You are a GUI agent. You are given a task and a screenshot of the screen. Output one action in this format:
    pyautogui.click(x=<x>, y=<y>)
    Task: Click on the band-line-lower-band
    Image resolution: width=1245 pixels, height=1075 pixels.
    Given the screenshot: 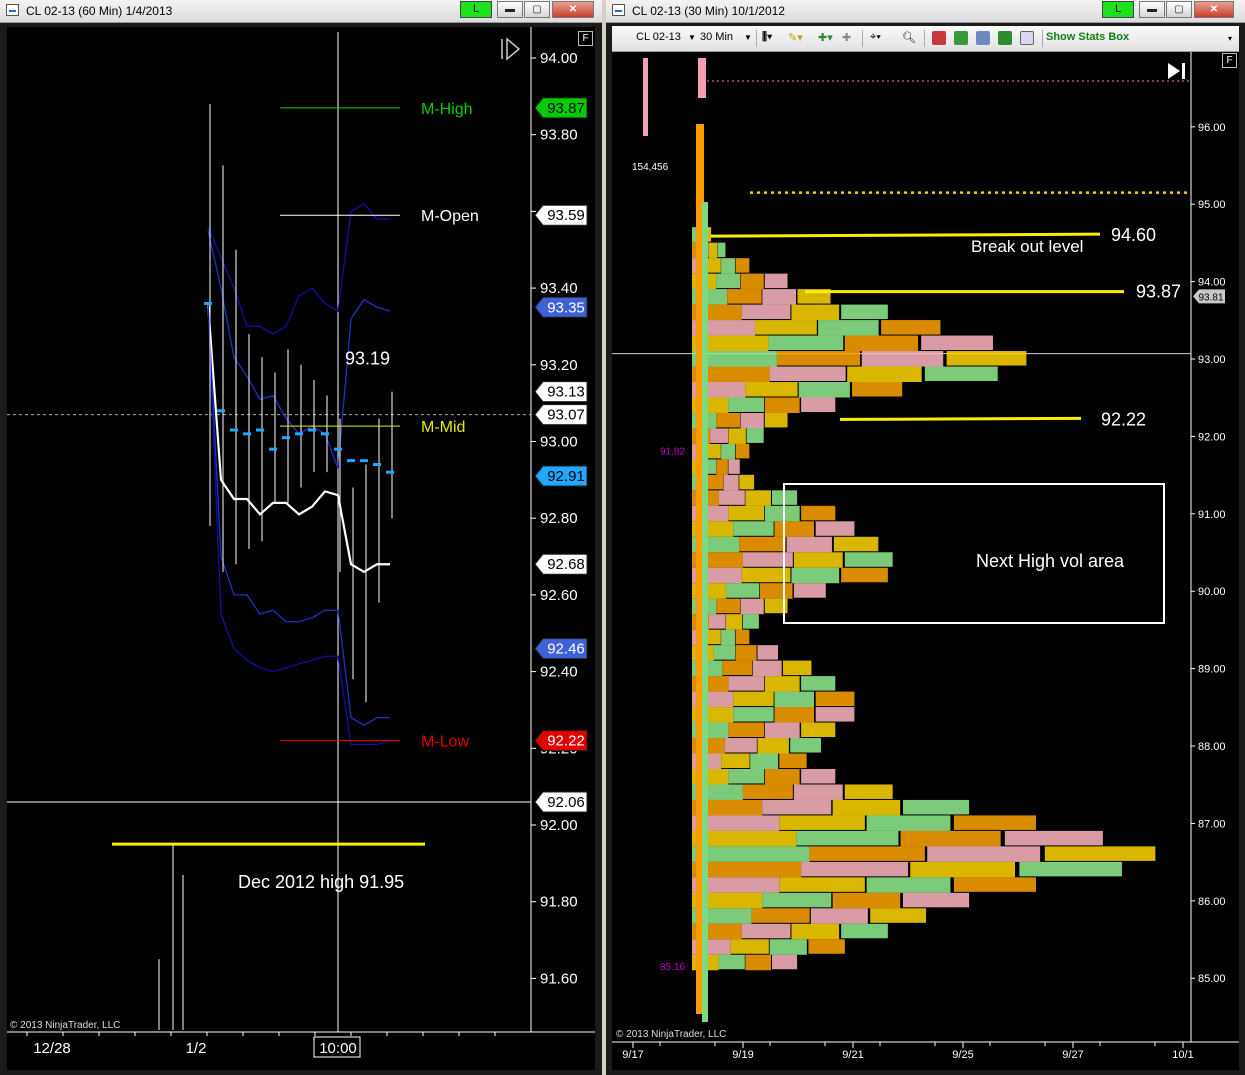 What is the action you would take?
    pyautogui.click(x=299, y=524)
    